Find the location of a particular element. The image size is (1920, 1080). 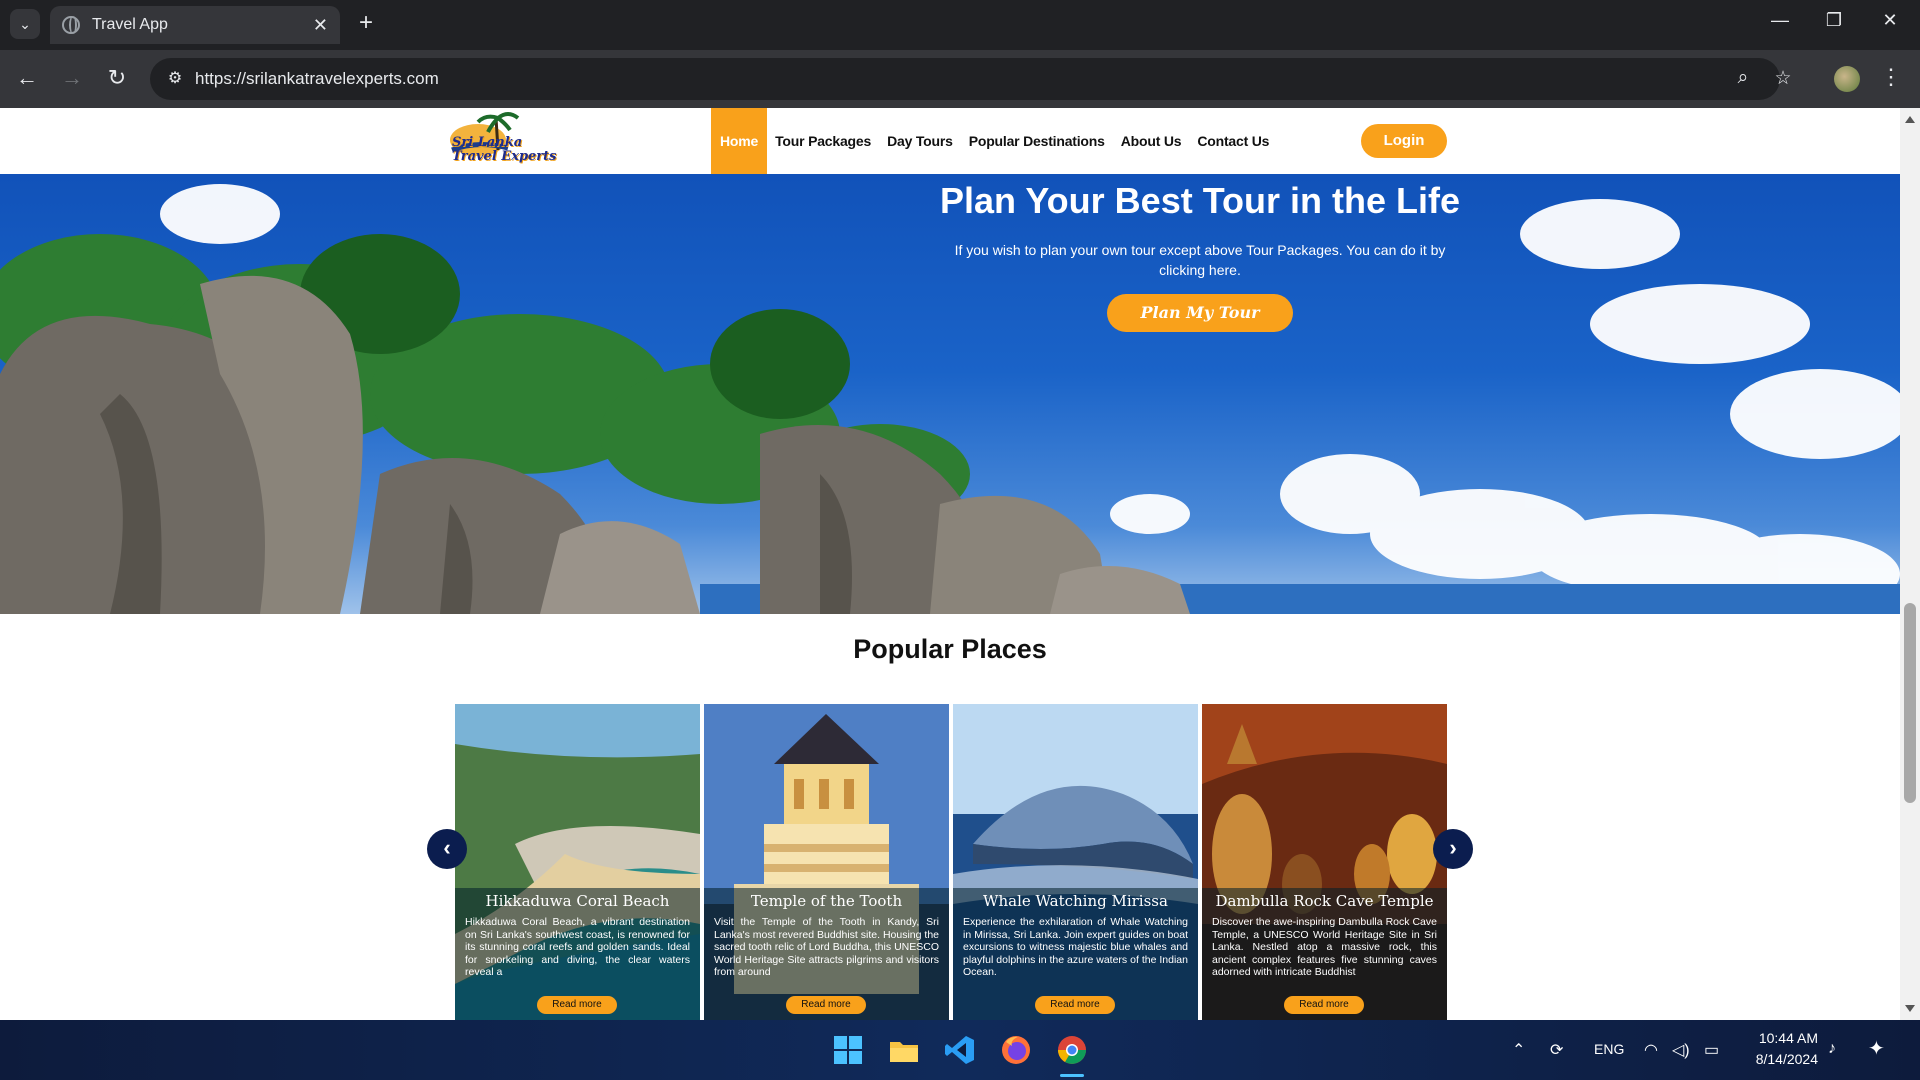

close-tab-icon: ✕ is located at coordinates (320, 25).